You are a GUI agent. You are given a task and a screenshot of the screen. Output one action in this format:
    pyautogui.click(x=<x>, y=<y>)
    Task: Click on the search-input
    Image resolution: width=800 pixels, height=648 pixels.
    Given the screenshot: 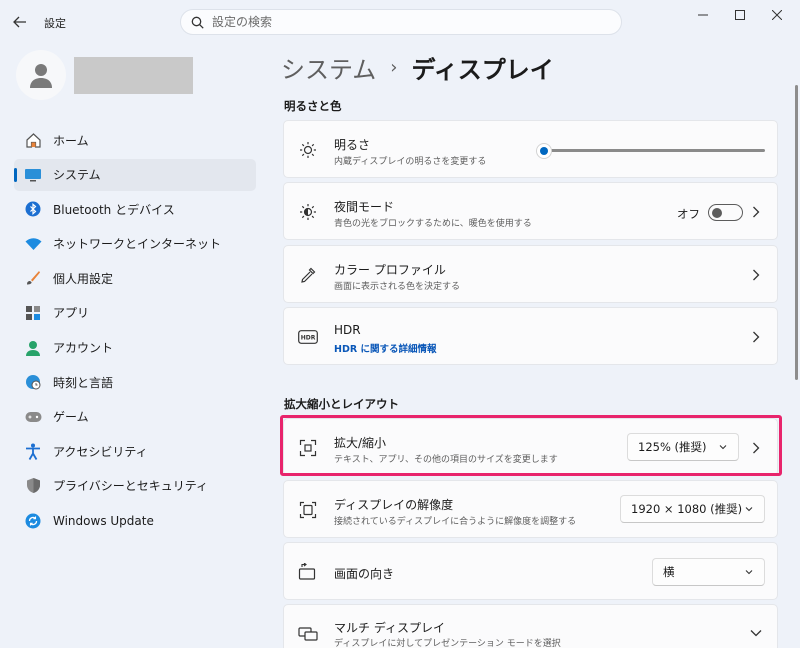 What is the action you would take?
    pyautogui.click(x=402, y=22)
    